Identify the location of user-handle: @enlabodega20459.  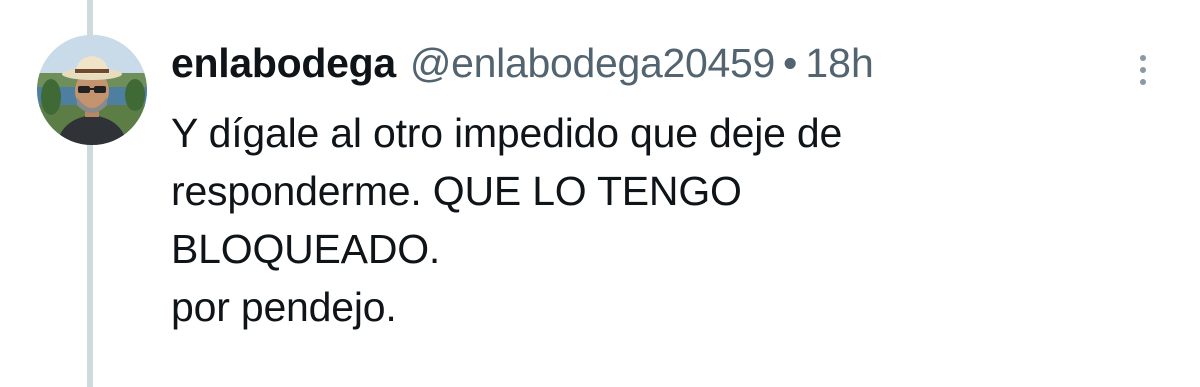
(592, 63).